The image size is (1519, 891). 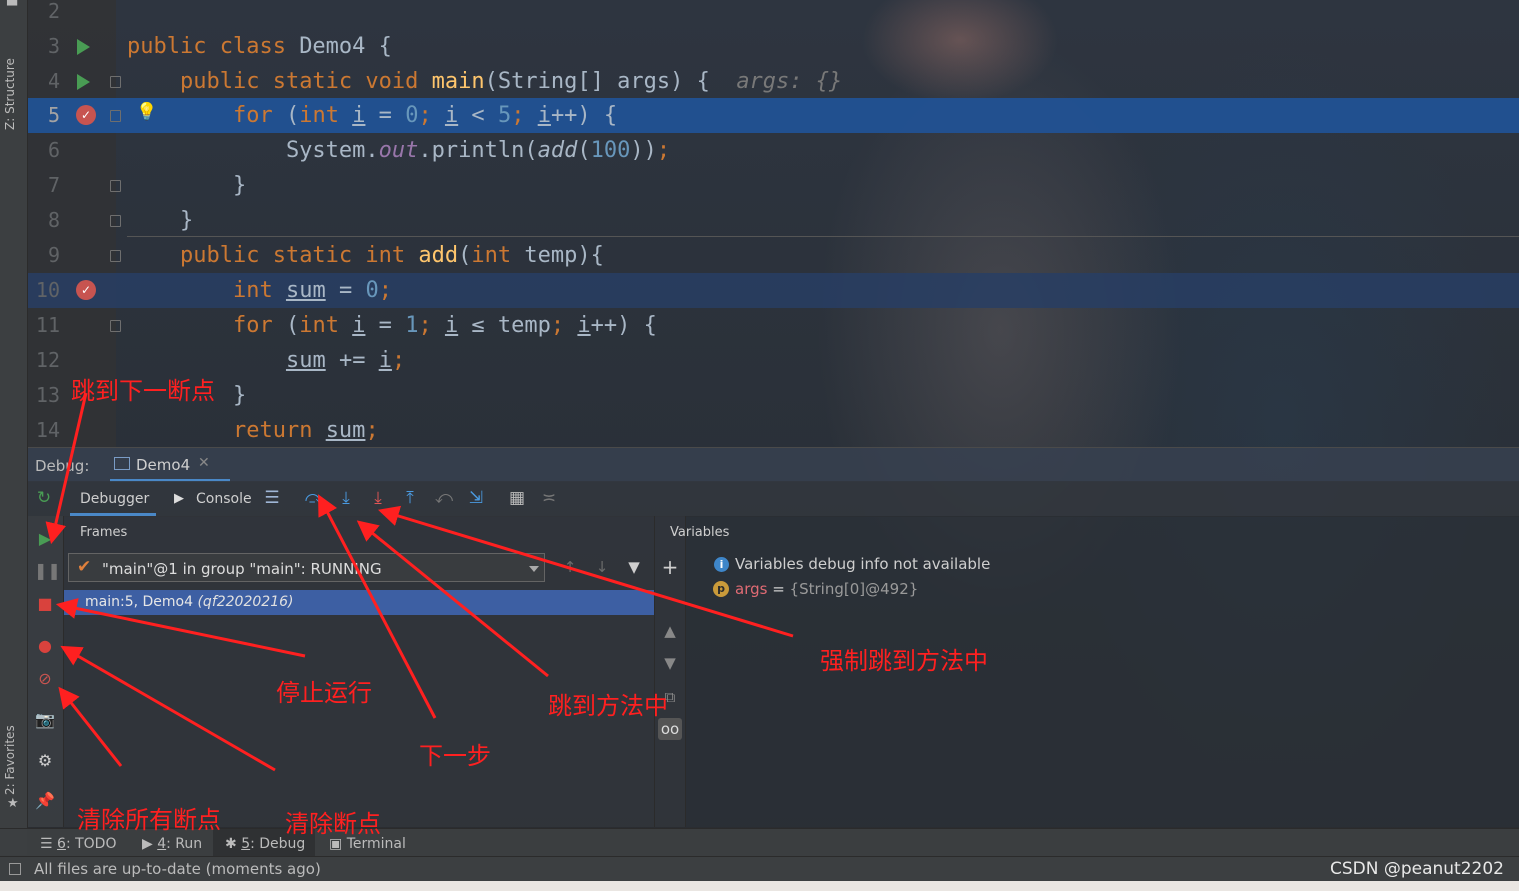 I want to click on camera-icon: 📷, so click(x=45, y=720).